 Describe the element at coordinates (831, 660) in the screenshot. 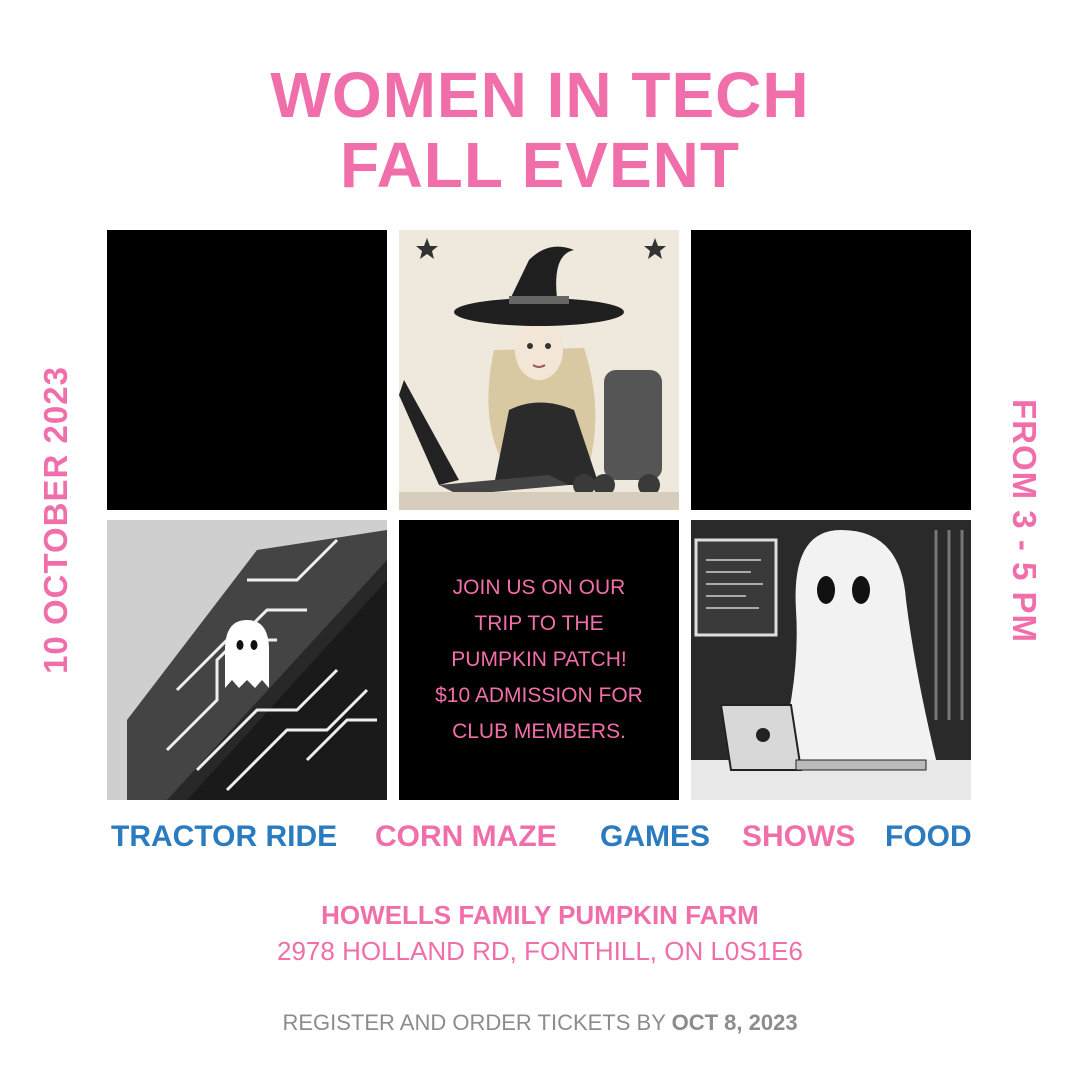

I see `ghost-laptop-illustration` at that location.